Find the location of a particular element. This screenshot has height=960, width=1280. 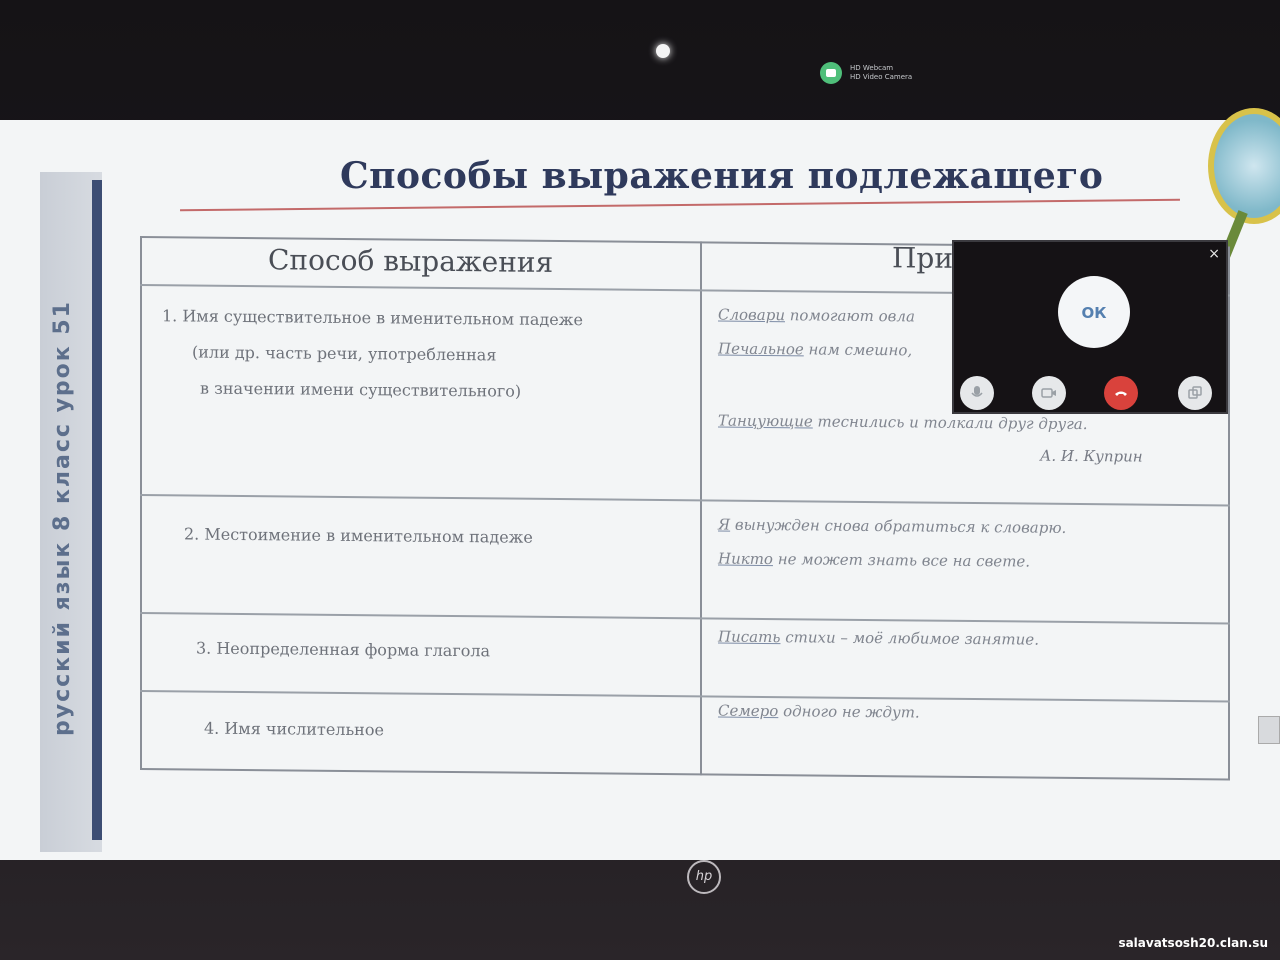

table-row: 3. Неопределенная форма глагола is located at coordinates (343, 650).